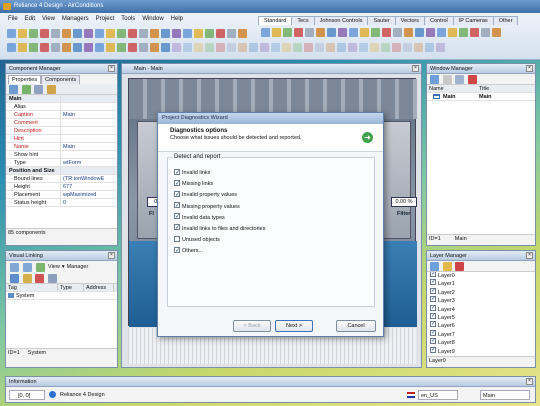 Image resolution: width=540 pixels, height=406 pixels. What do you see at coordinates (54, 267) in the screenshot?
I see `view-dropdown: View` at bounding box center [54, 267].